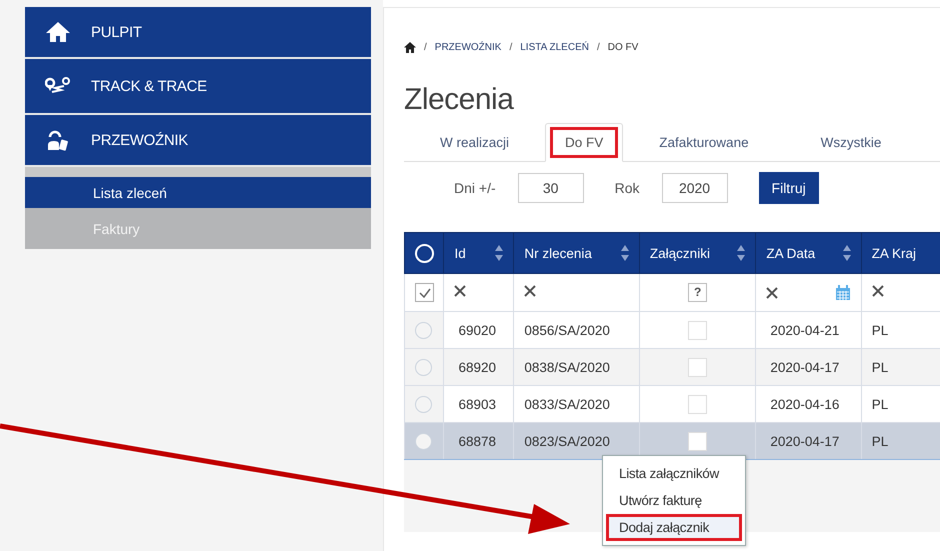  Describe the element at coordinates (697, 253) in the screenshot. I see `column-header: Załączniki` at that location.